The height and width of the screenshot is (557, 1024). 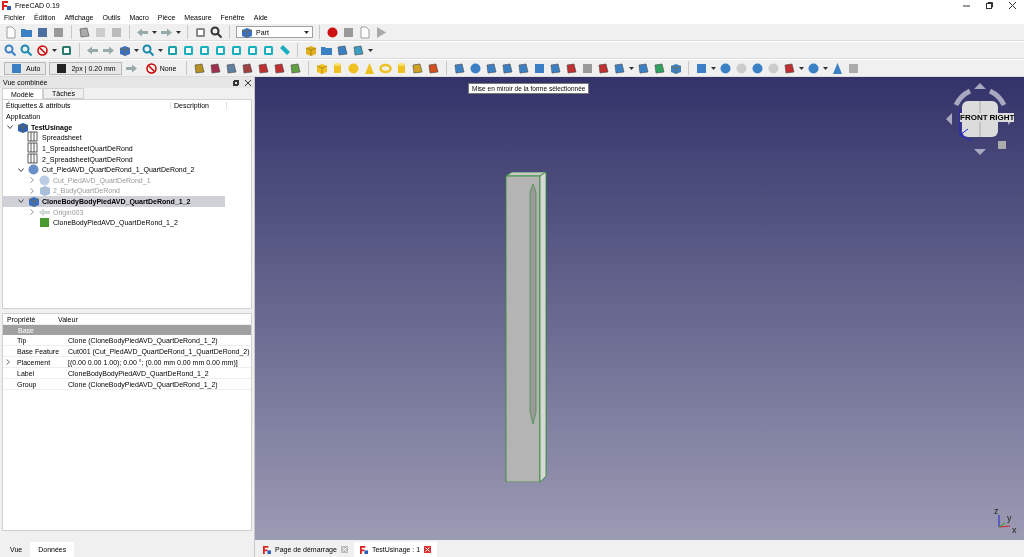 I want to click on undock-icon, so click(x=236, y=82).